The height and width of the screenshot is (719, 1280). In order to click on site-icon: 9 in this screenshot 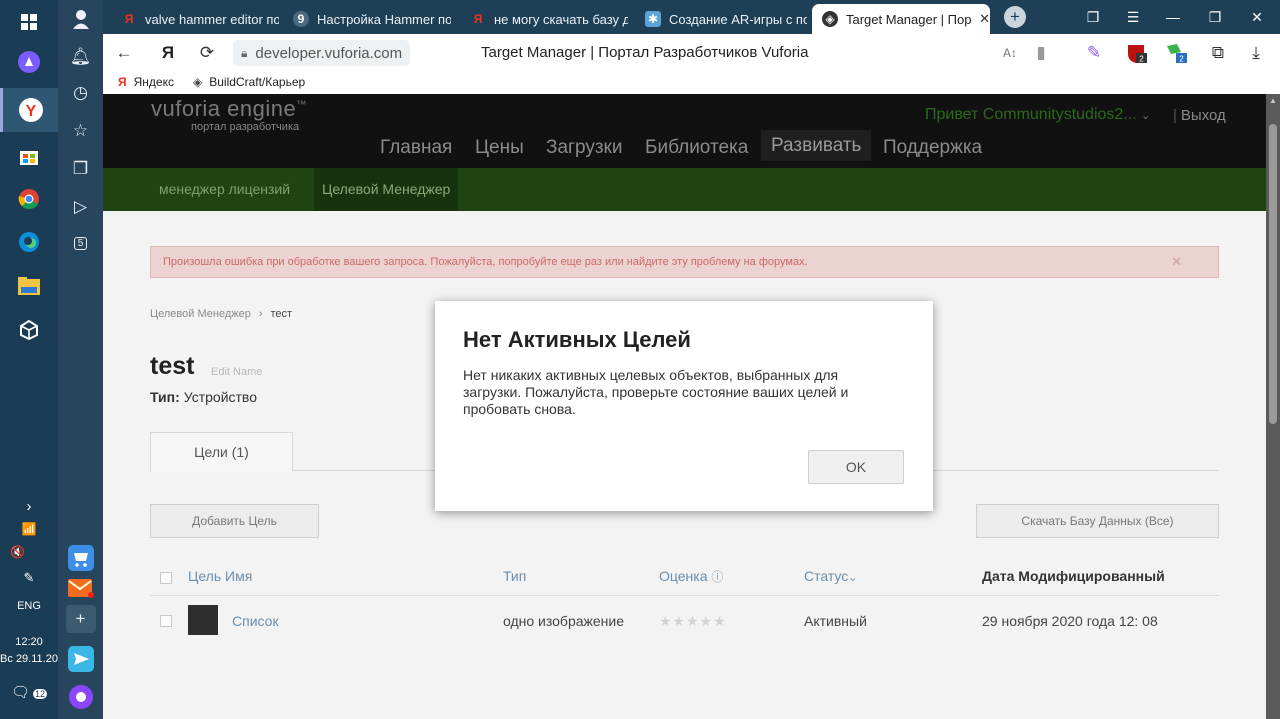, I will do `click(301, 19)`.